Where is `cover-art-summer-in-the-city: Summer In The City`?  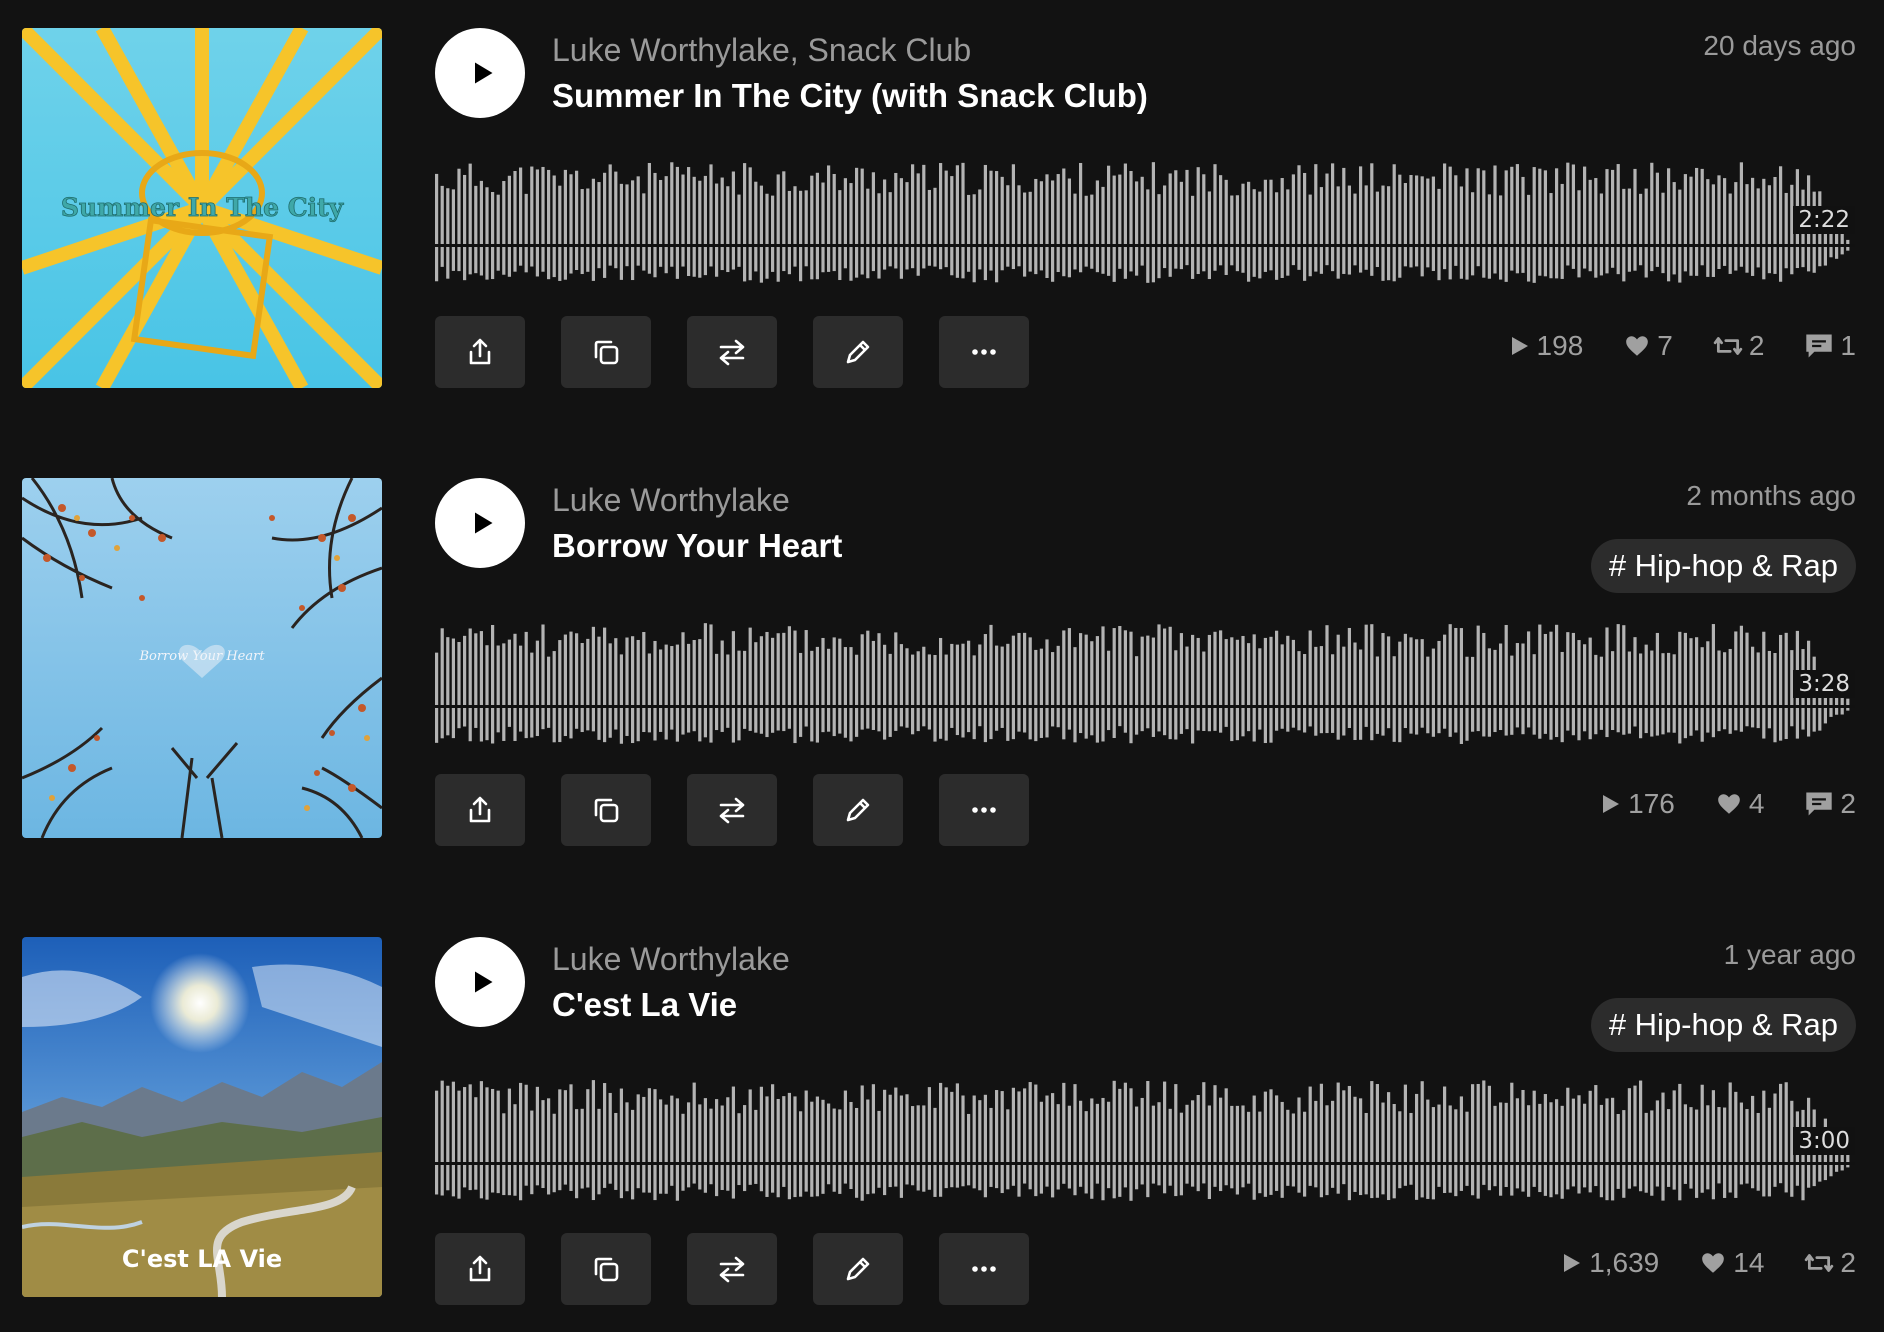 cover-art-summer-in-the-city: Summer In The City is located at coordinates (202, 208).